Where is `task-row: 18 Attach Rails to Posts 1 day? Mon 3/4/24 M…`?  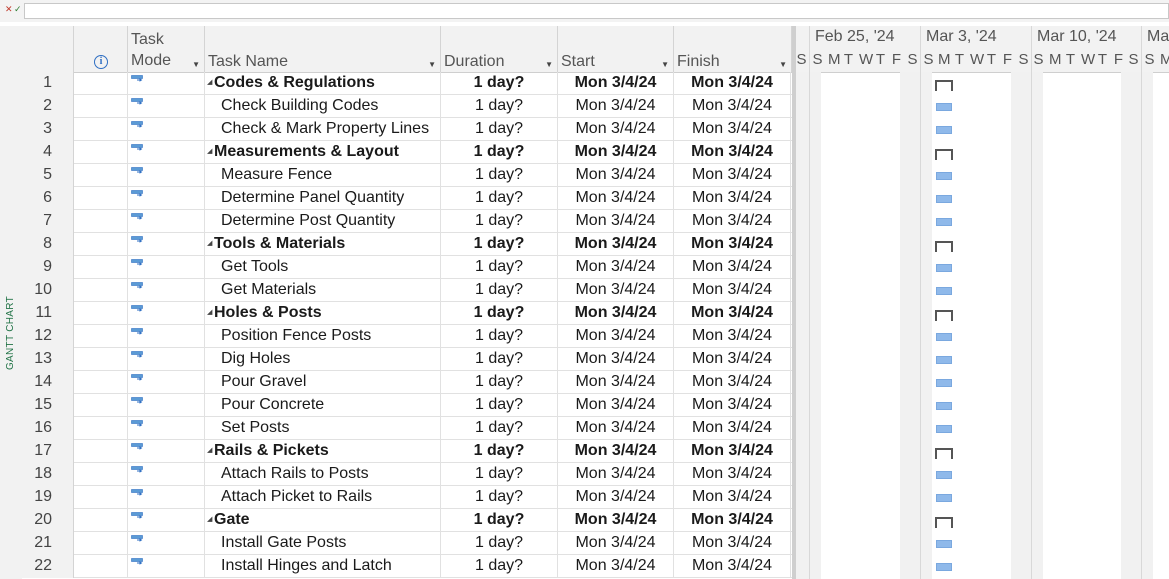
task-row: 18 Attach Rails to Posts 1 day? Mon 3/4/24 M… is located at coordinates (407, 474).